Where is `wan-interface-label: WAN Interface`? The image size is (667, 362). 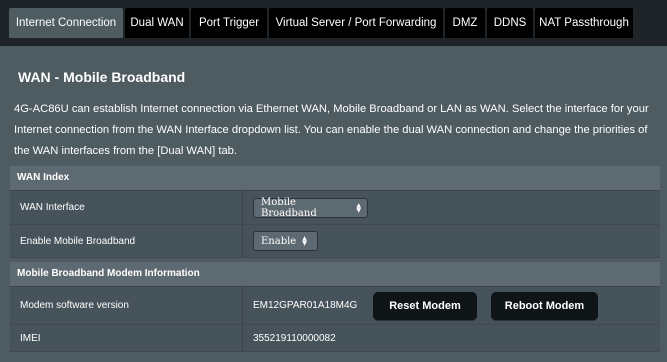 wan-interface-label: WAN Interface is located at coordinates (126, 207).